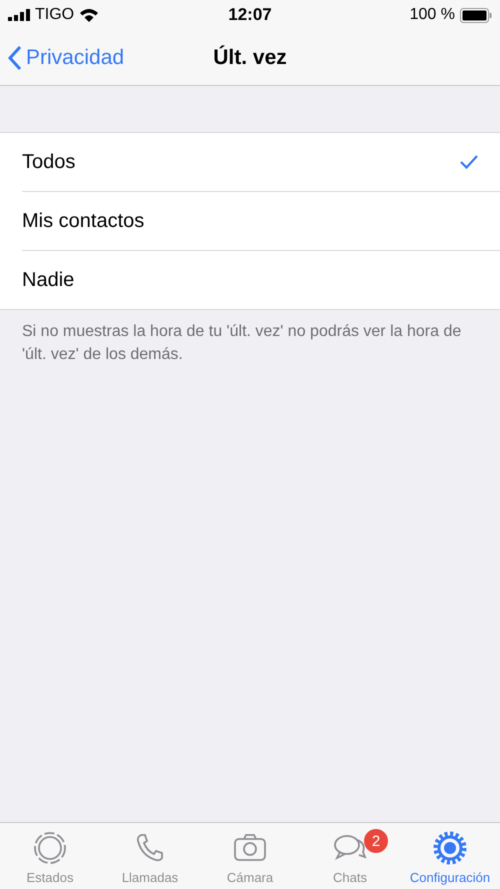  What do you see at coordinates (432, 15) in the screenshot?
I see `battery-percent: 100 %` at bounding box center [432, 15].